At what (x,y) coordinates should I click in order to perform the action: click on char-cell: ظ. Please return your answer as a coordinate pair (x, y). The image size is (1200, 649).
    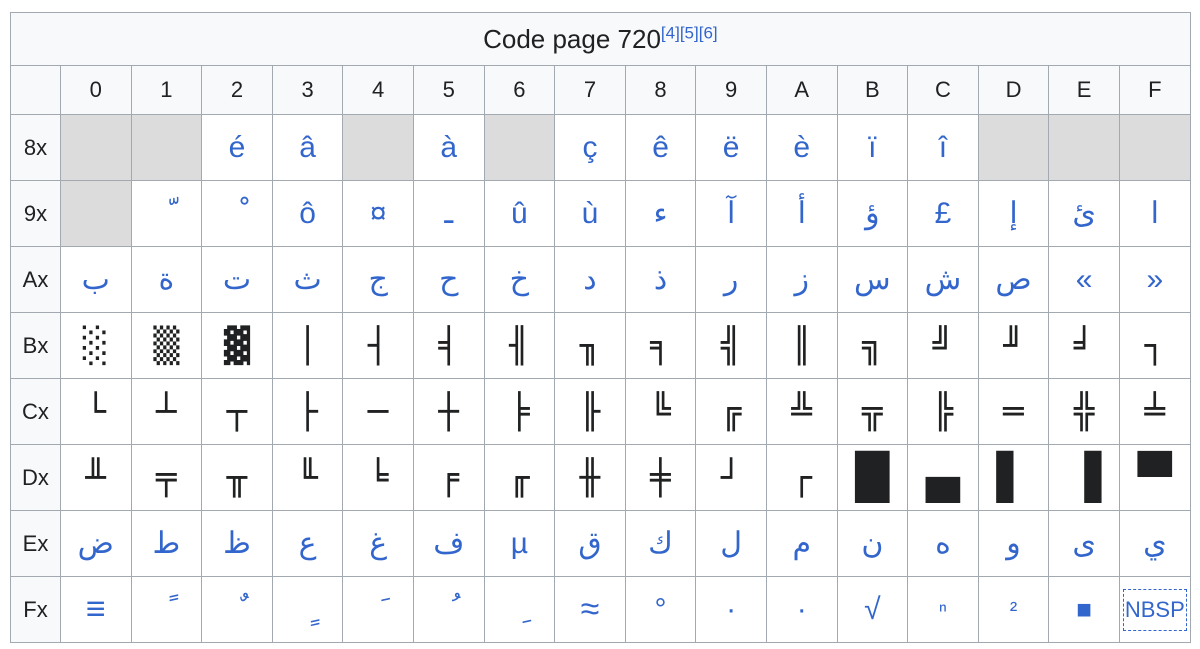
    Looking at the image, I should click on (237, 543).